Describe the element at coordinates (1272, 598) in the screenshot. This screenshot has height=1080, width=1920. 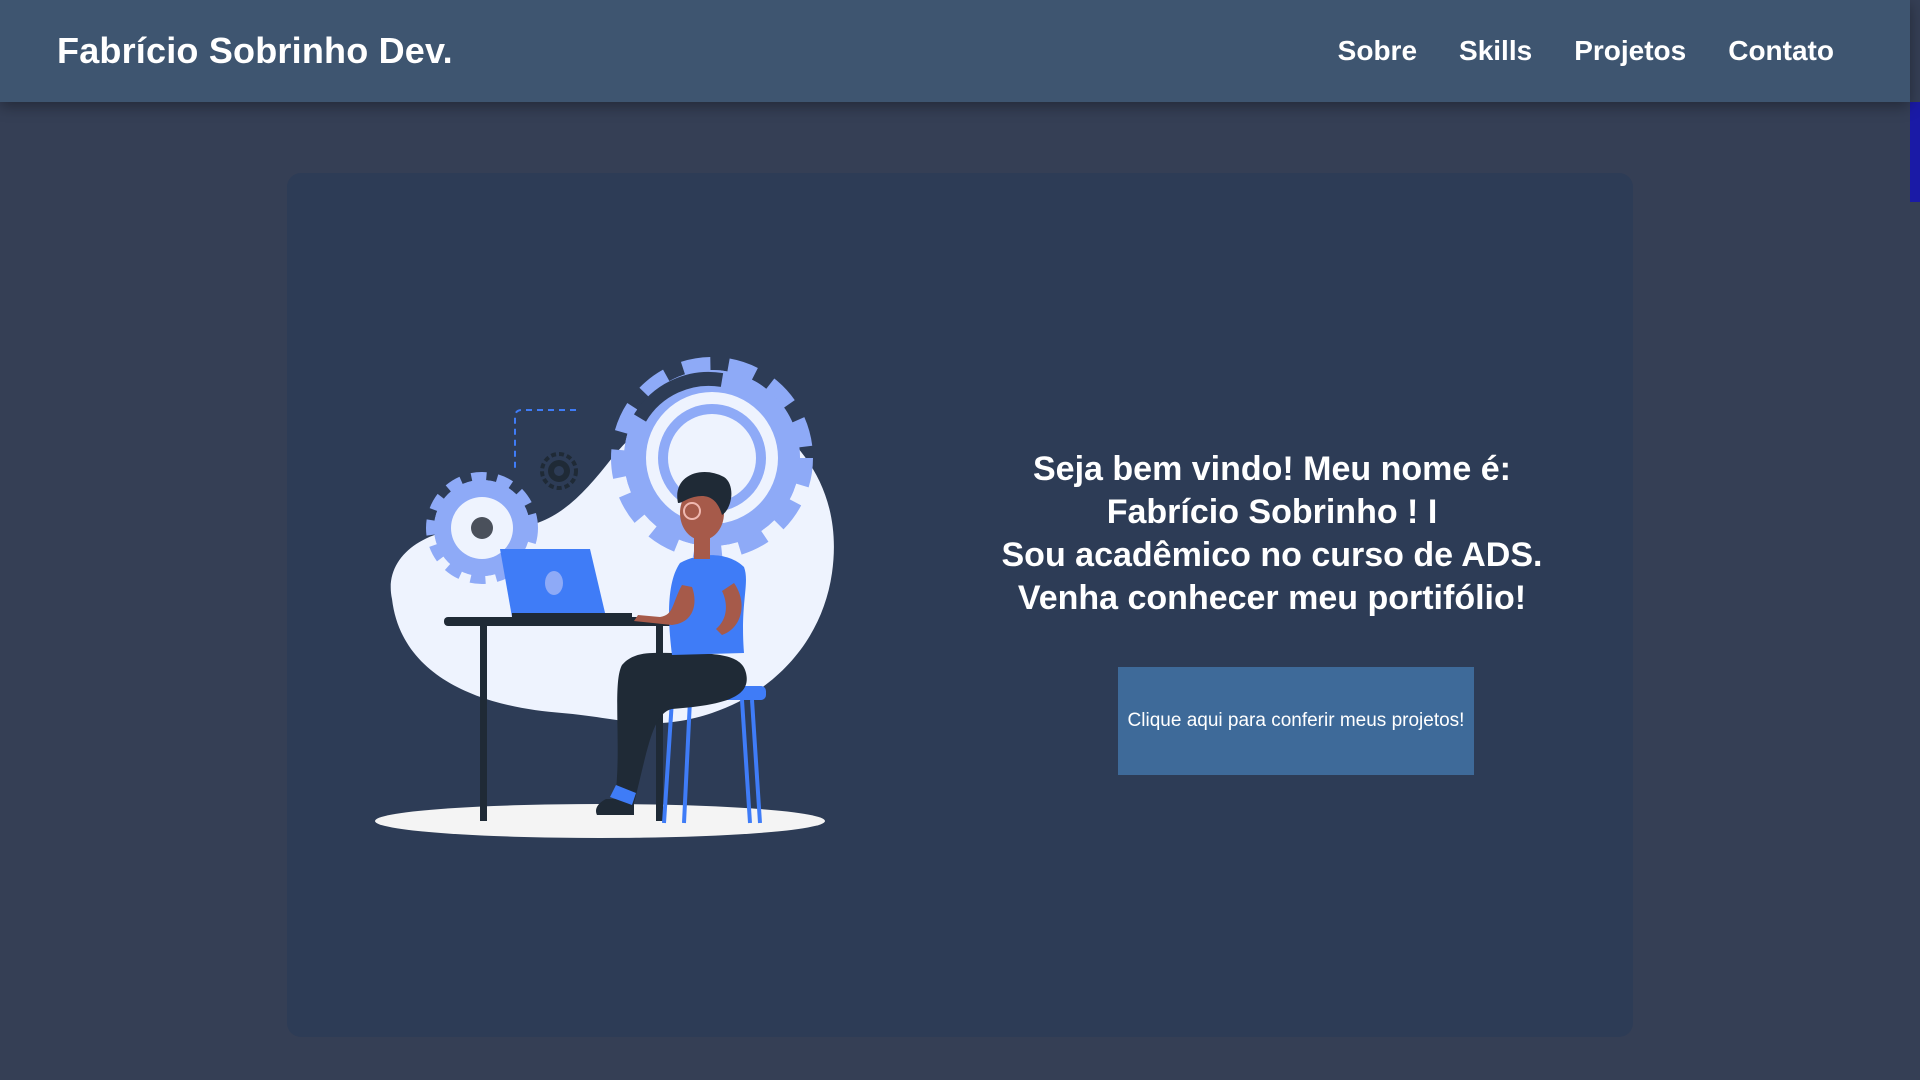
I see `hero-line-portfolio: Venha conhecer meu portifólio!` at that location.